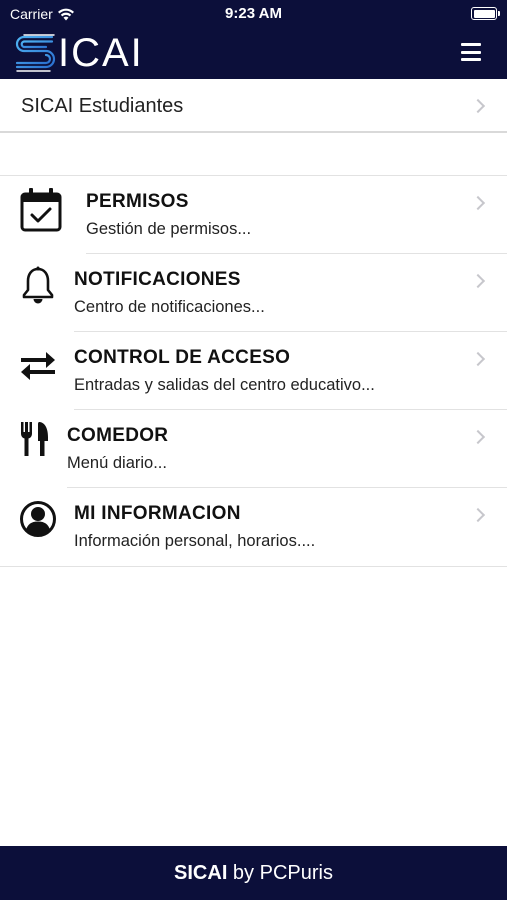 The width and height of the screenshot is (507, 900). What do you see at coordinates (201, 873) in the screenshot?
I see `footer-brand: SICAI` at bounding box center [201, 873].